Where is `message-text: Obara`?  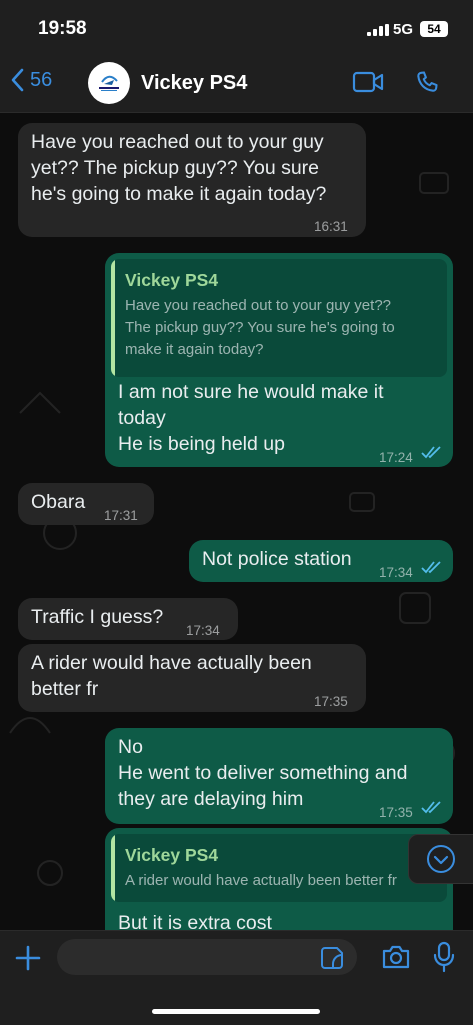 message-text: Obara is located at coordinates (58, 502).